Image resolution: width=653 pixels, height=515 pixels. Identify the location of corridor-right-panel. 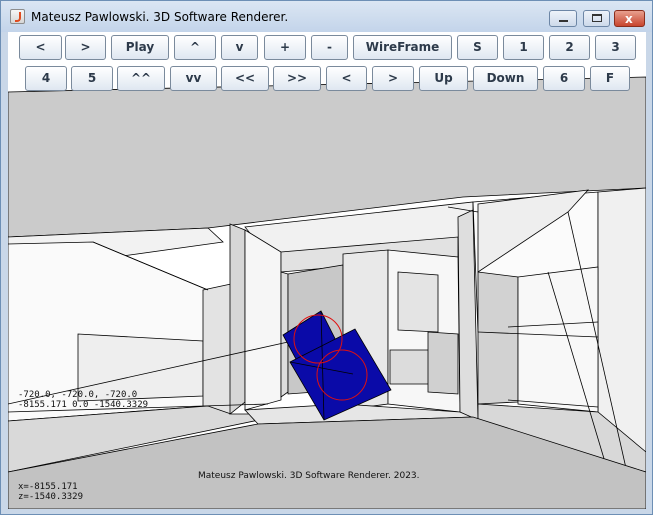
(418, 302).